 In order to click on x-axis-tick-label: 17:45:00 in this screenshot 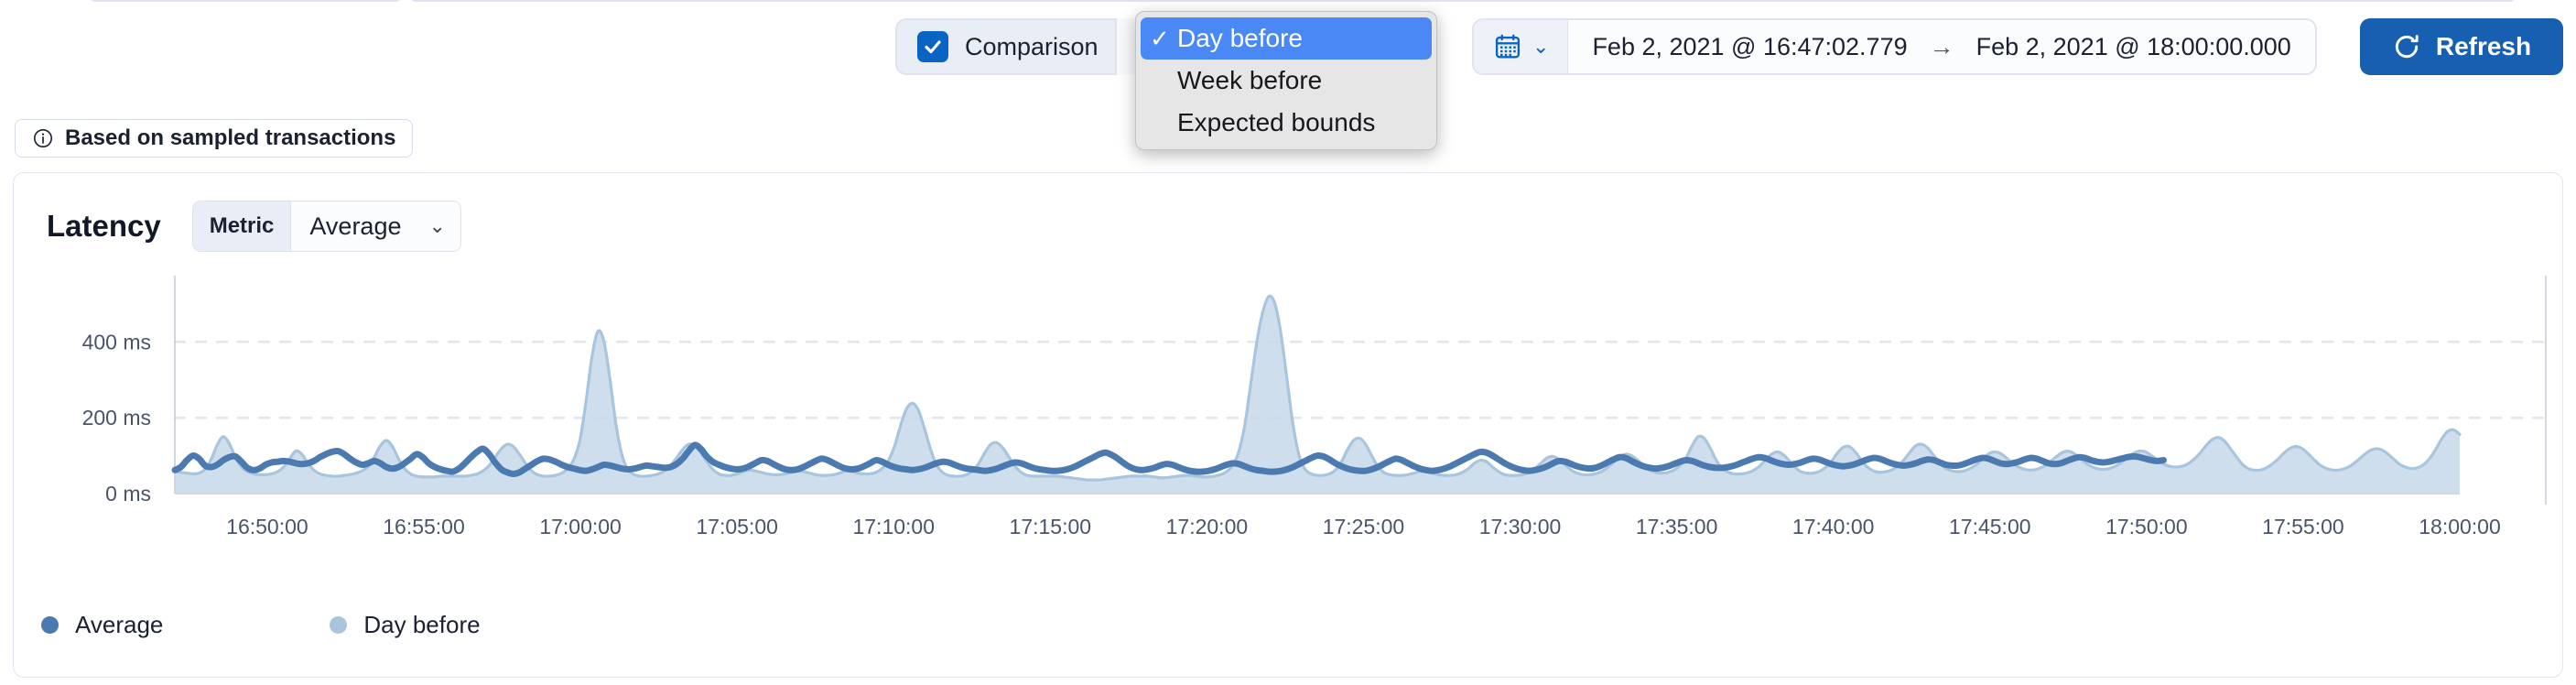, I will do `click(1990, 526)`.